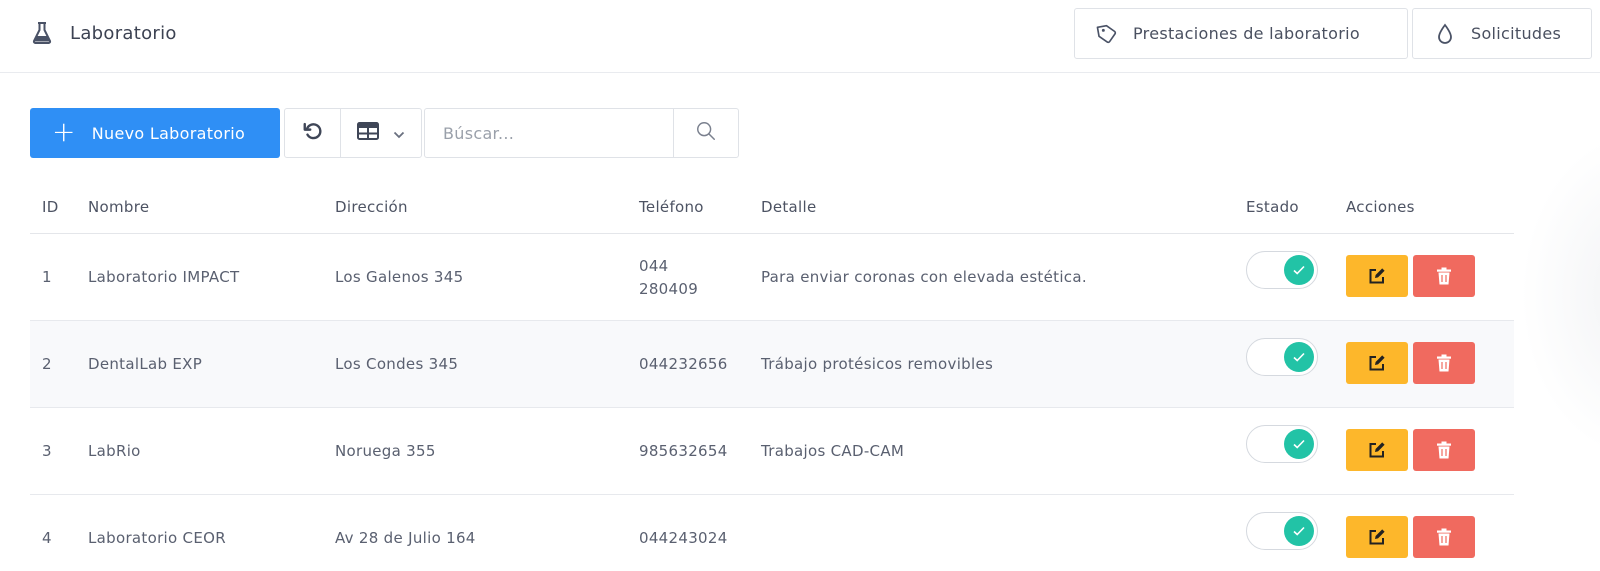 The image size is (1600, 571). Describe the element at coordinates (145, 364) in the screenshot. I see `cell-nombre: DentalLab EXP` at that location.